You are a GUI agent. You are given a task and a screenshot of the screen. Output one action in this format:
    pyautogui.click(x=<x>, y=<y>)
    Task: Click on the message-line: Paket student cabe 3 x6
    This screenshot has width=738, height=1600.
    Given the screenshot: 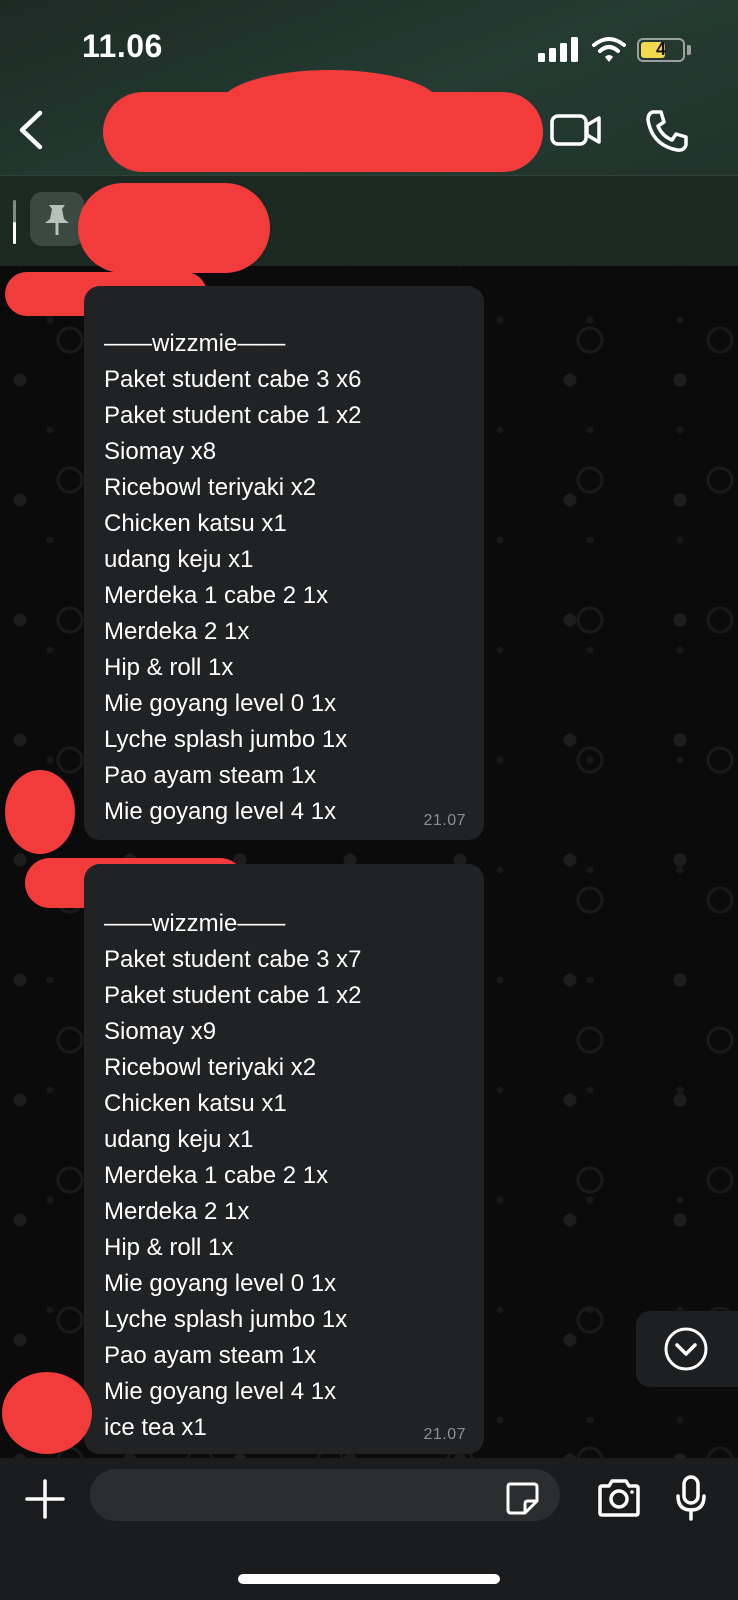 What is the action you would take?
    pyautogui.click(x=233, y=379)
    